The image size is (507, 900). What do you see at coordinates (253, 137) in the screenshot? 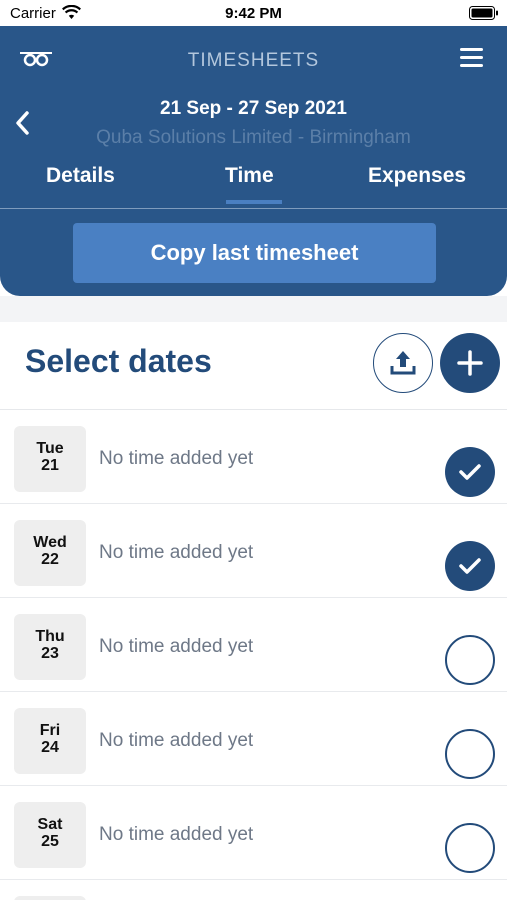
I see `company-name: Quba Solutions Limited - Birmingham` at bounding box center [253, 137].